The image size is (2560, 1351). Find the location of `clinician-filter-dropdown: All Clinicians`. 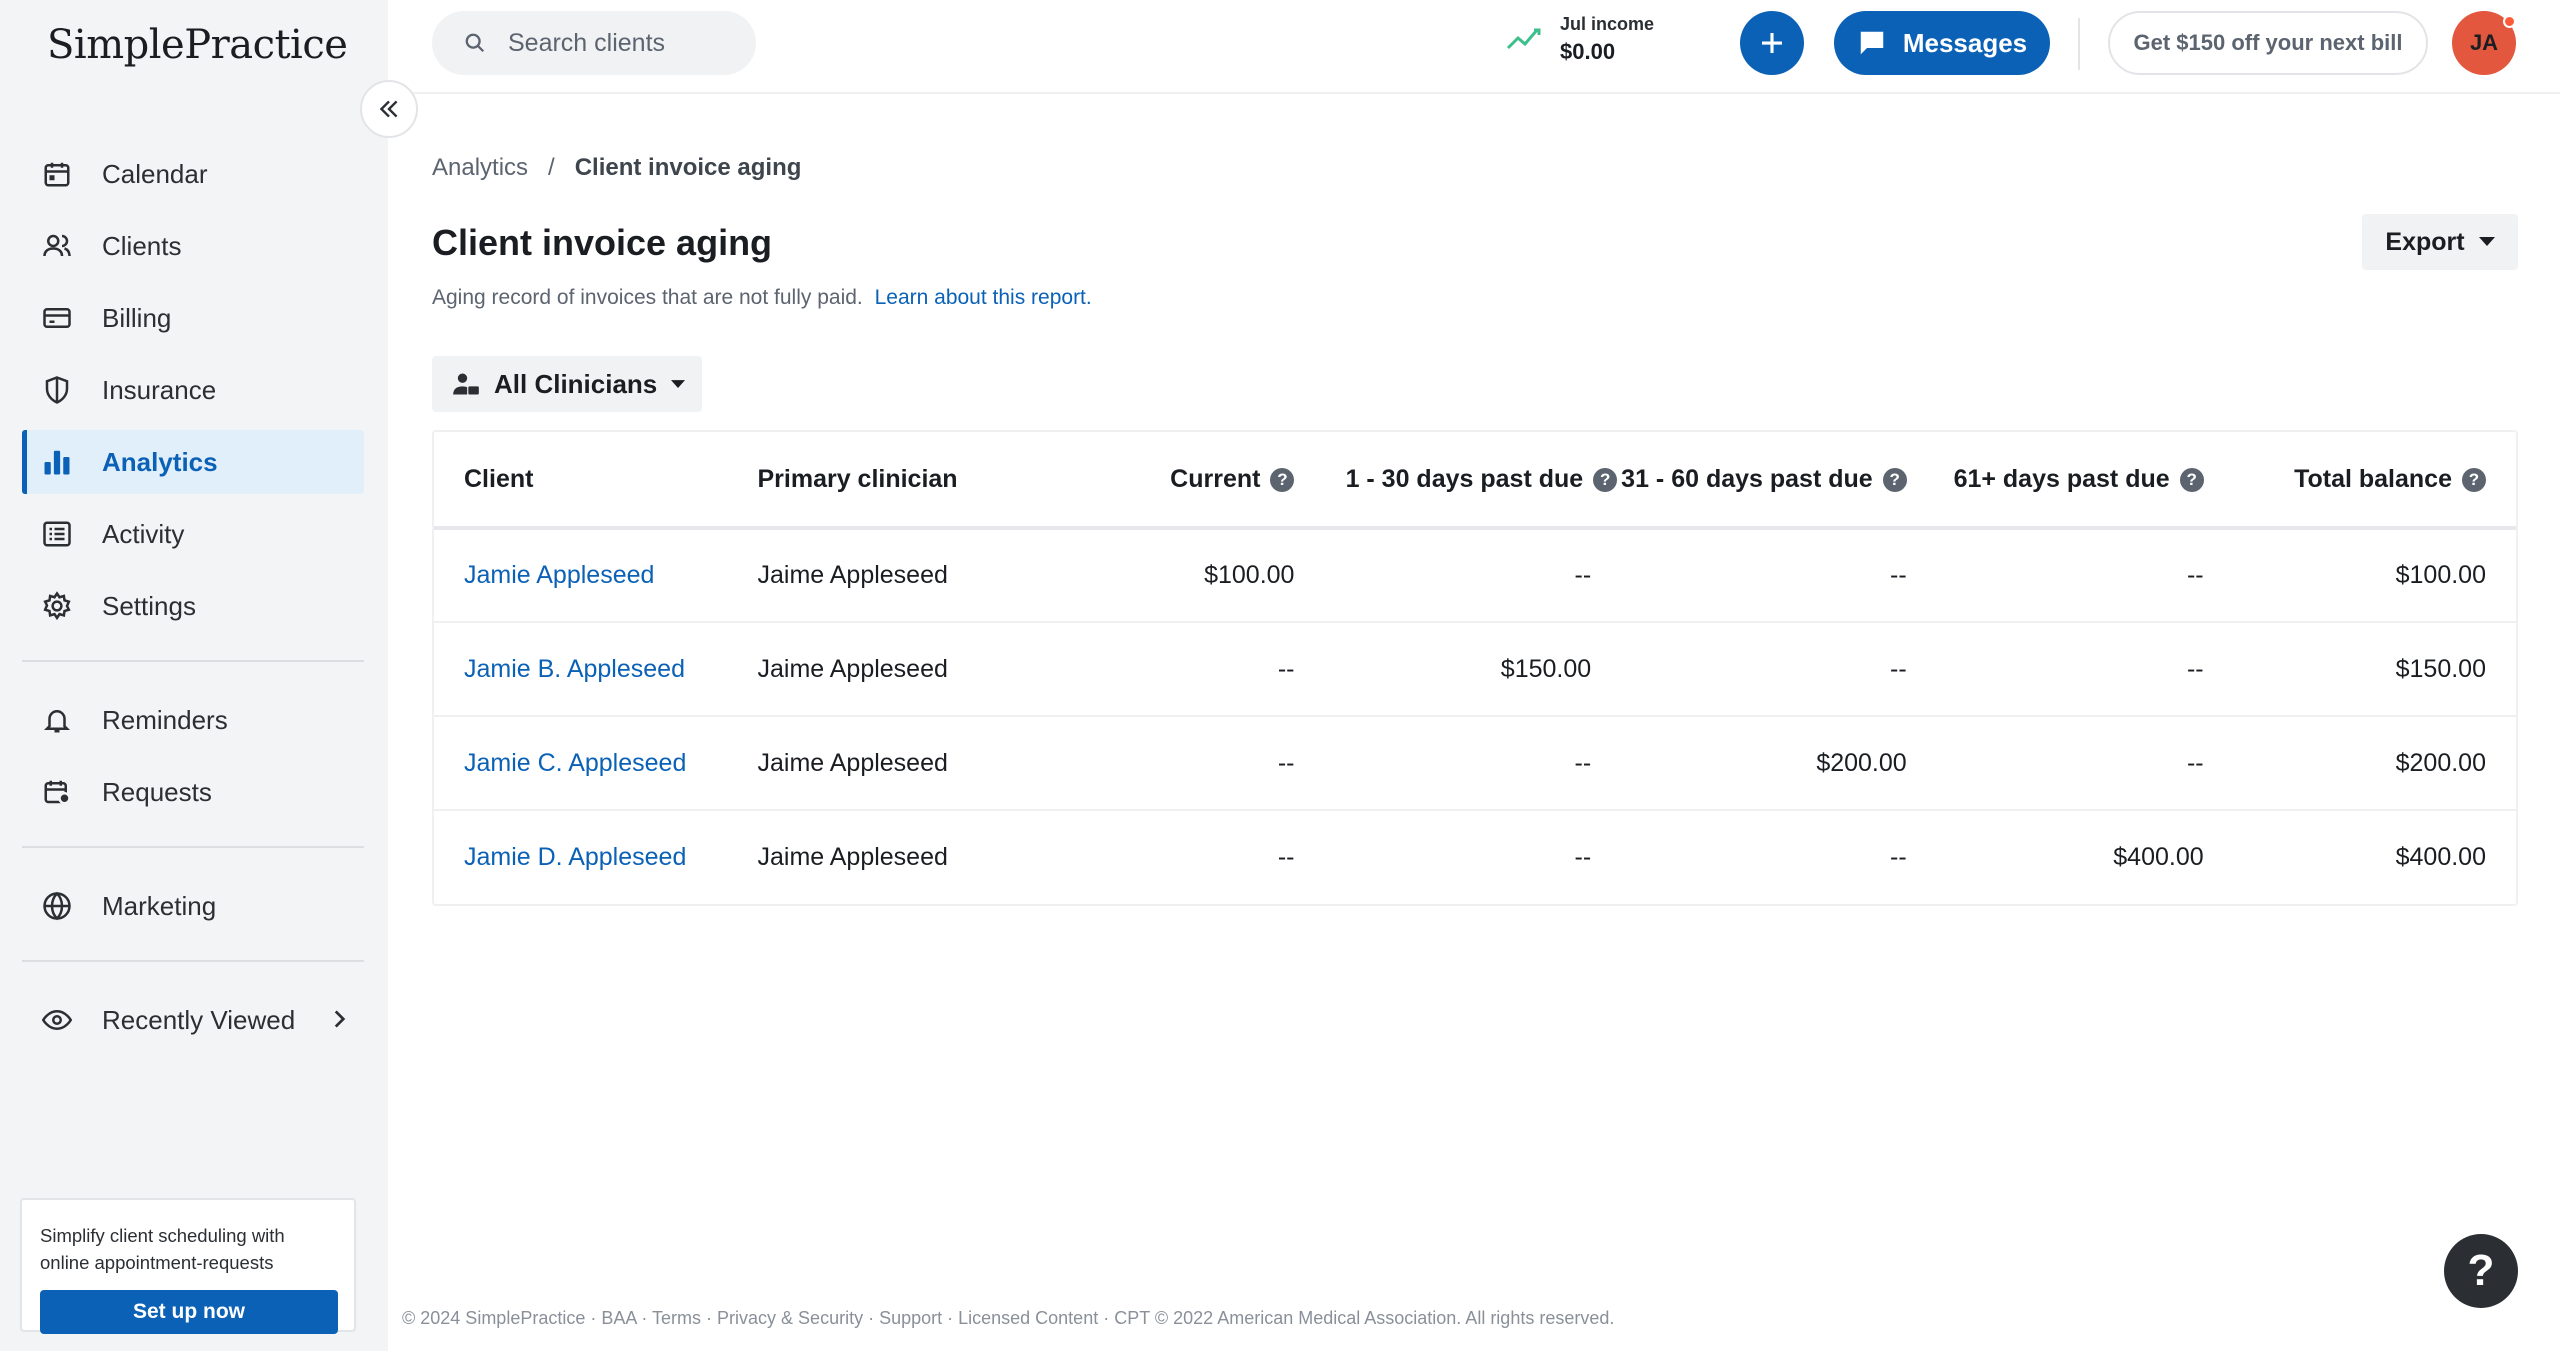

clinician-filter-dropdown: All Clinicians is located at coordinates (567, 384).